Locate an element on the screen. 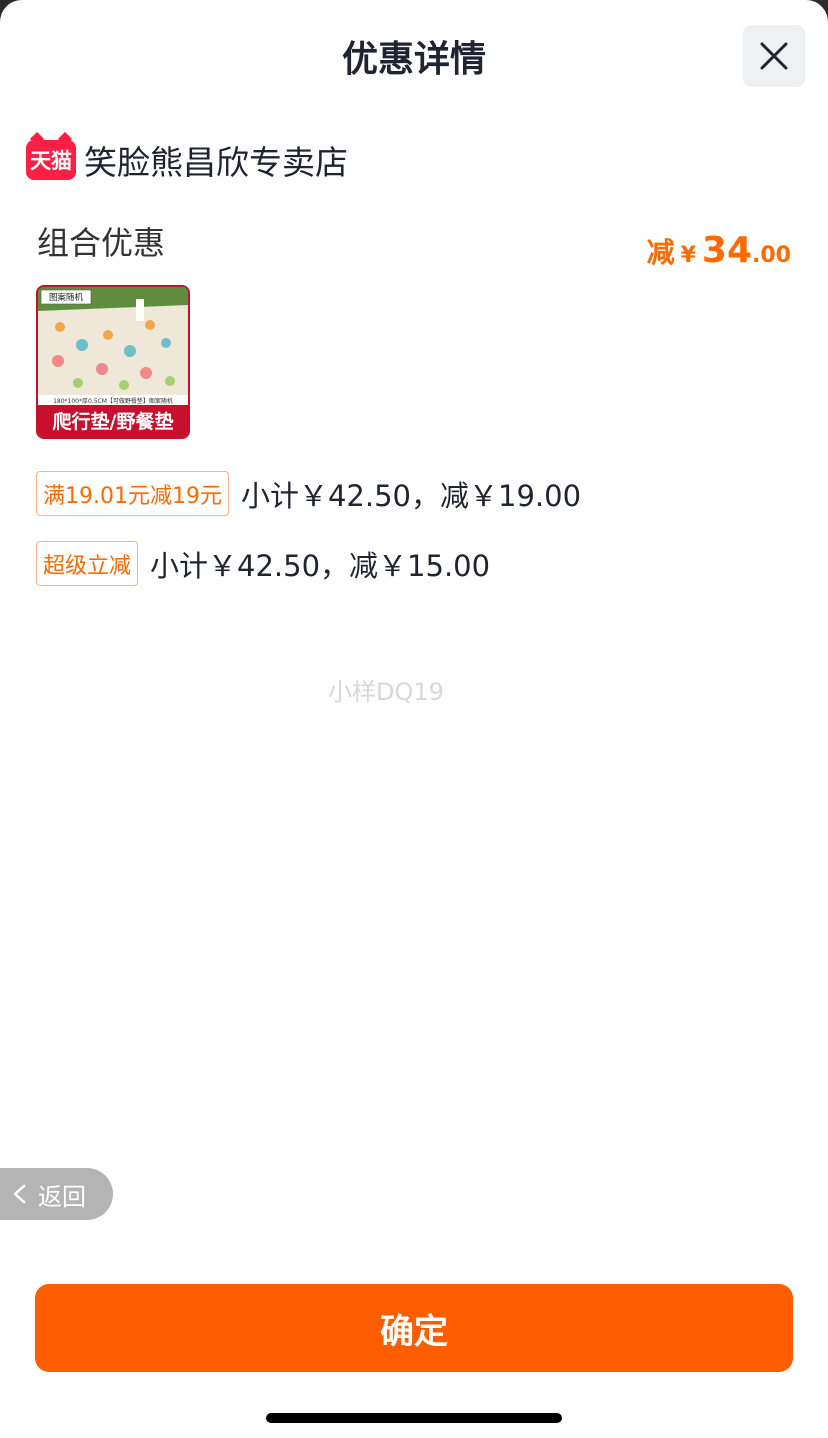 The height and width of the screenshot is (1438, 828). store-name: 笑脸熊昌欣专卖店 is located at coordinates (216, 162).